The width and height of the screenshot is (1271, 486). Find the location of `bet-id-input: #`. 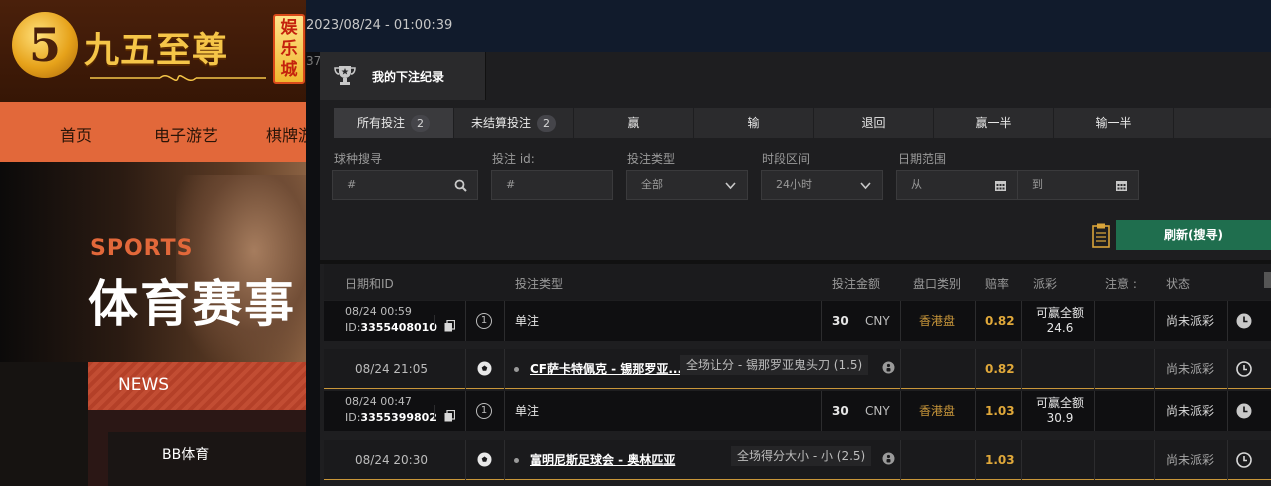

bet-id-input: # is located at coordinates (552, 185).